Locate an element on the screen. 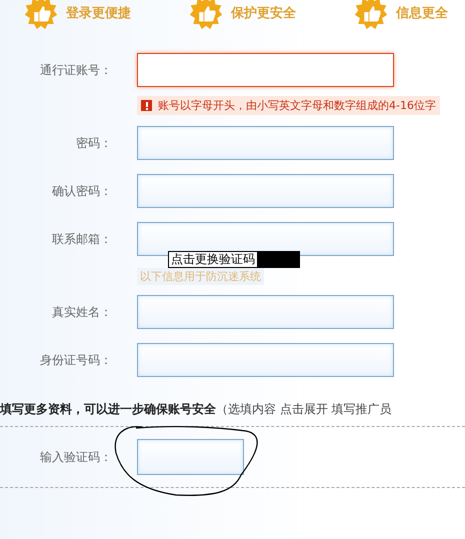 This screenshot has width=465, height=539. warning-icon is located at coordinates (146, 105).